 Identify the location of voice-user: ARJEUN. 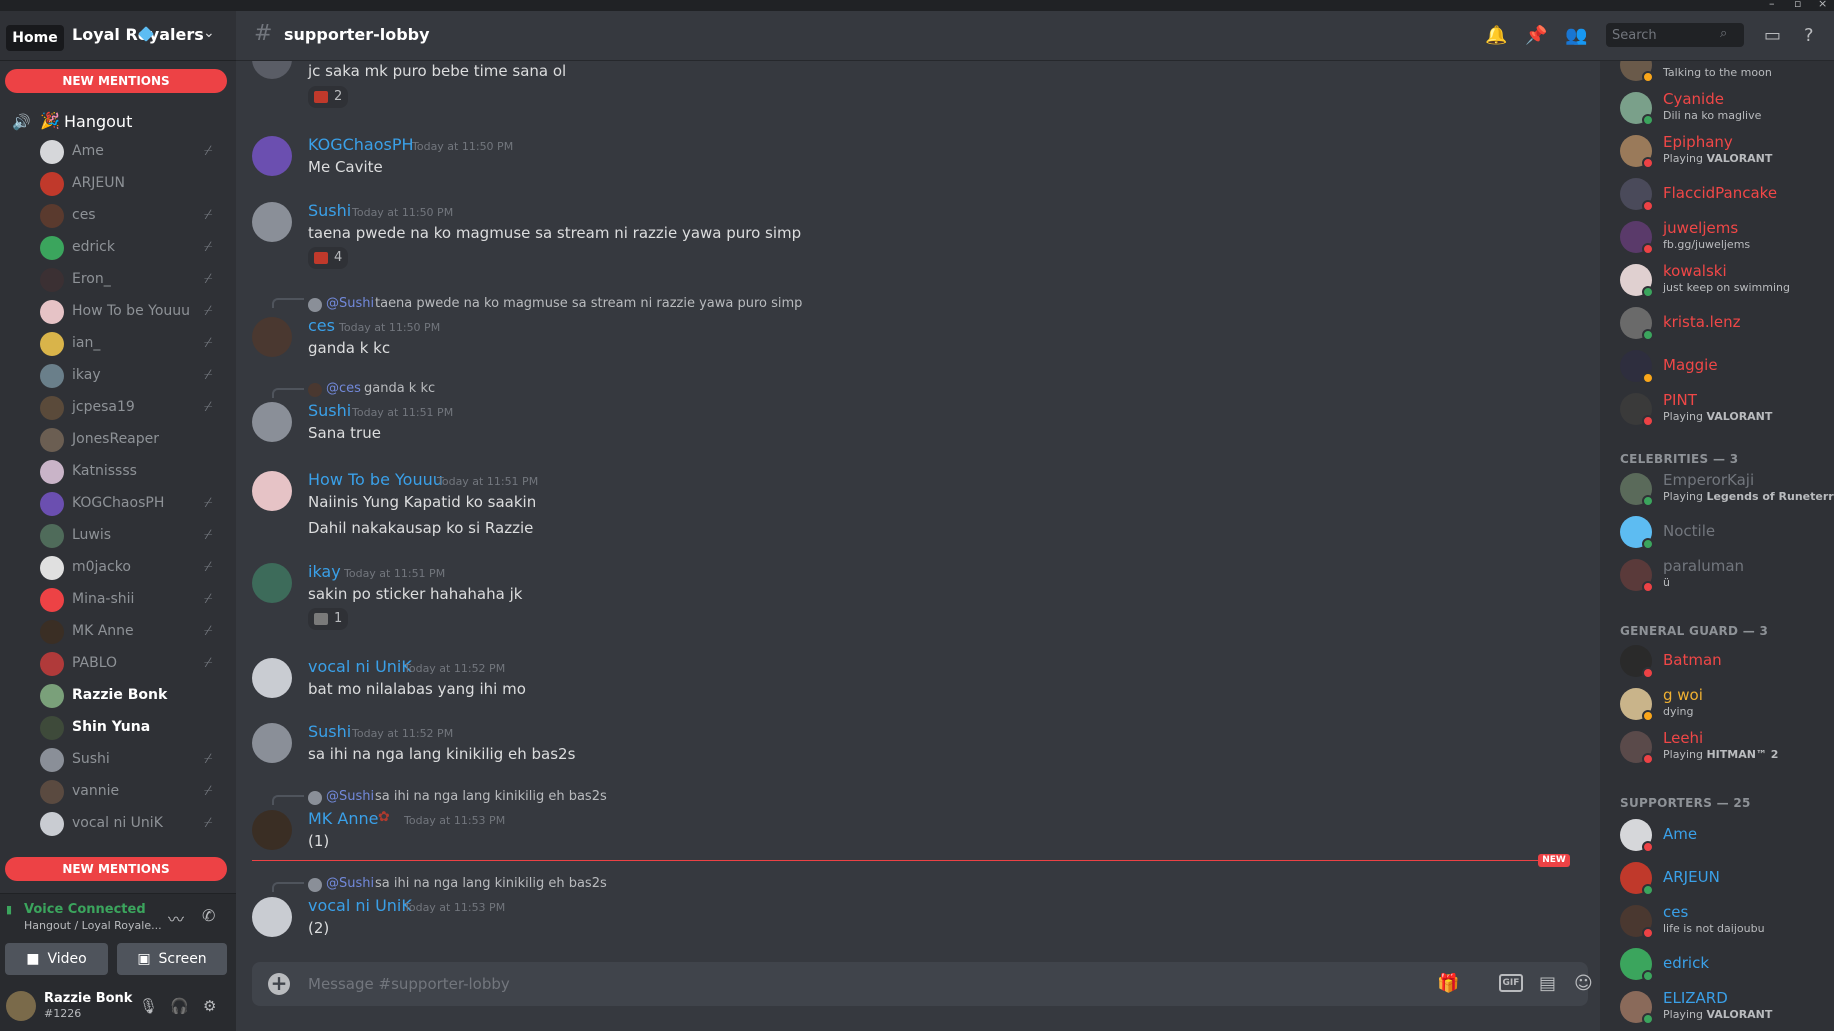
(133, 183).